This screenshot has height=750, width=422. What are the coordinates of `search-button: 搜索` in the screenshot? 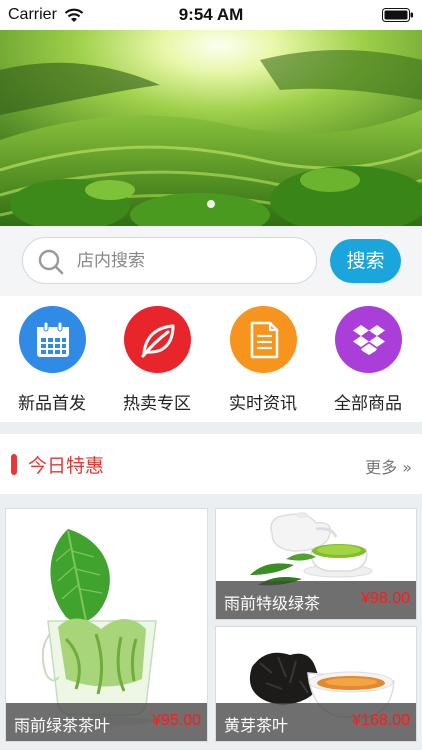 It's located at (365, 261).